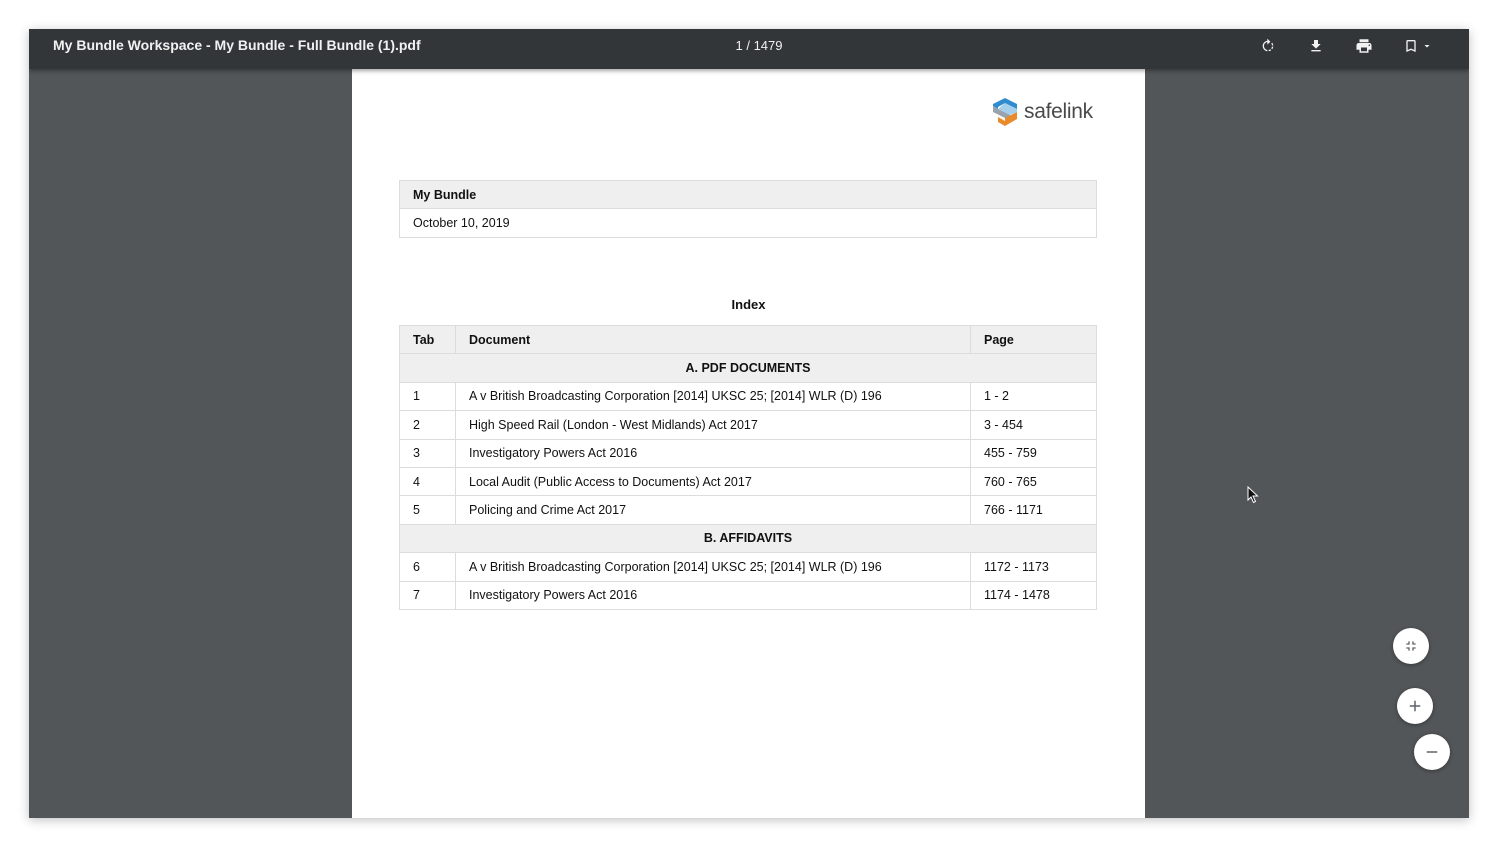 The height and width of the screenshot is (847, 1498). I want to click on column-header-document: Document, so click(713, 339).